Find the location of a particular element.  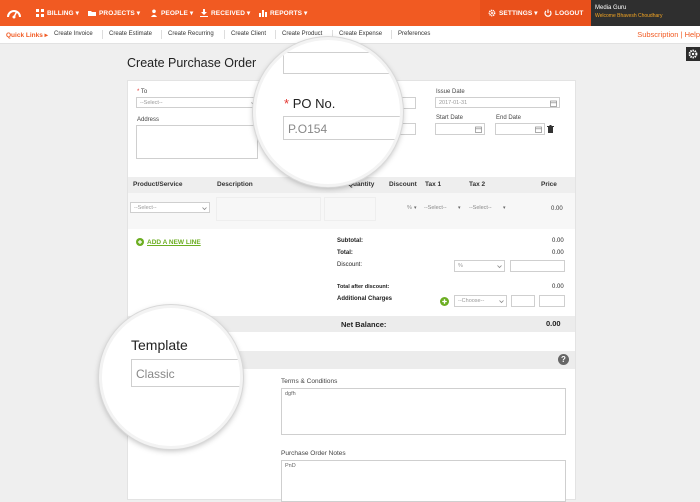

nav-received-label: RECEIVED ▾ is located at coordinates (231, 13).